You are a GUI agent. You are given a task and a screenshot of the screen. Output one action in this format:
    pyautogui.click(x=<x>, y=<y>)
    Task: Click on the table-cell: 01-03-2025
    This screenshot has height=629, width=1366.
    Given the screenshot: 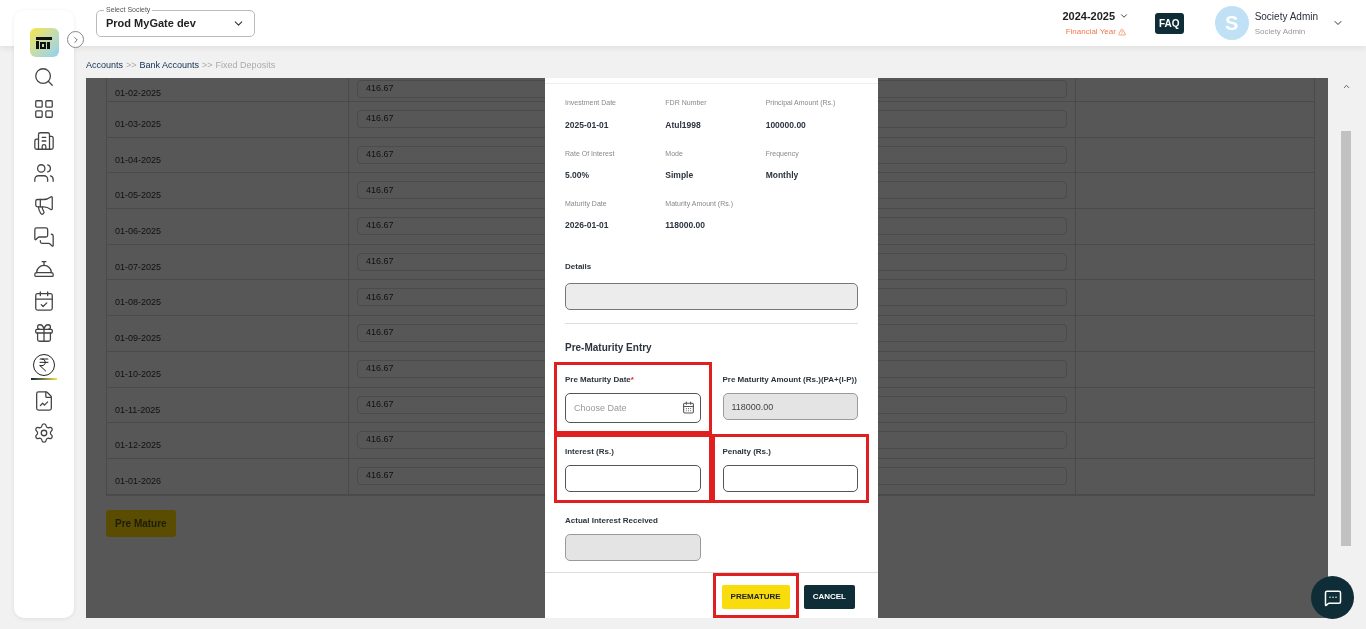 What is the action you would take?
    pyautogui.click(x=138, y=124)
    